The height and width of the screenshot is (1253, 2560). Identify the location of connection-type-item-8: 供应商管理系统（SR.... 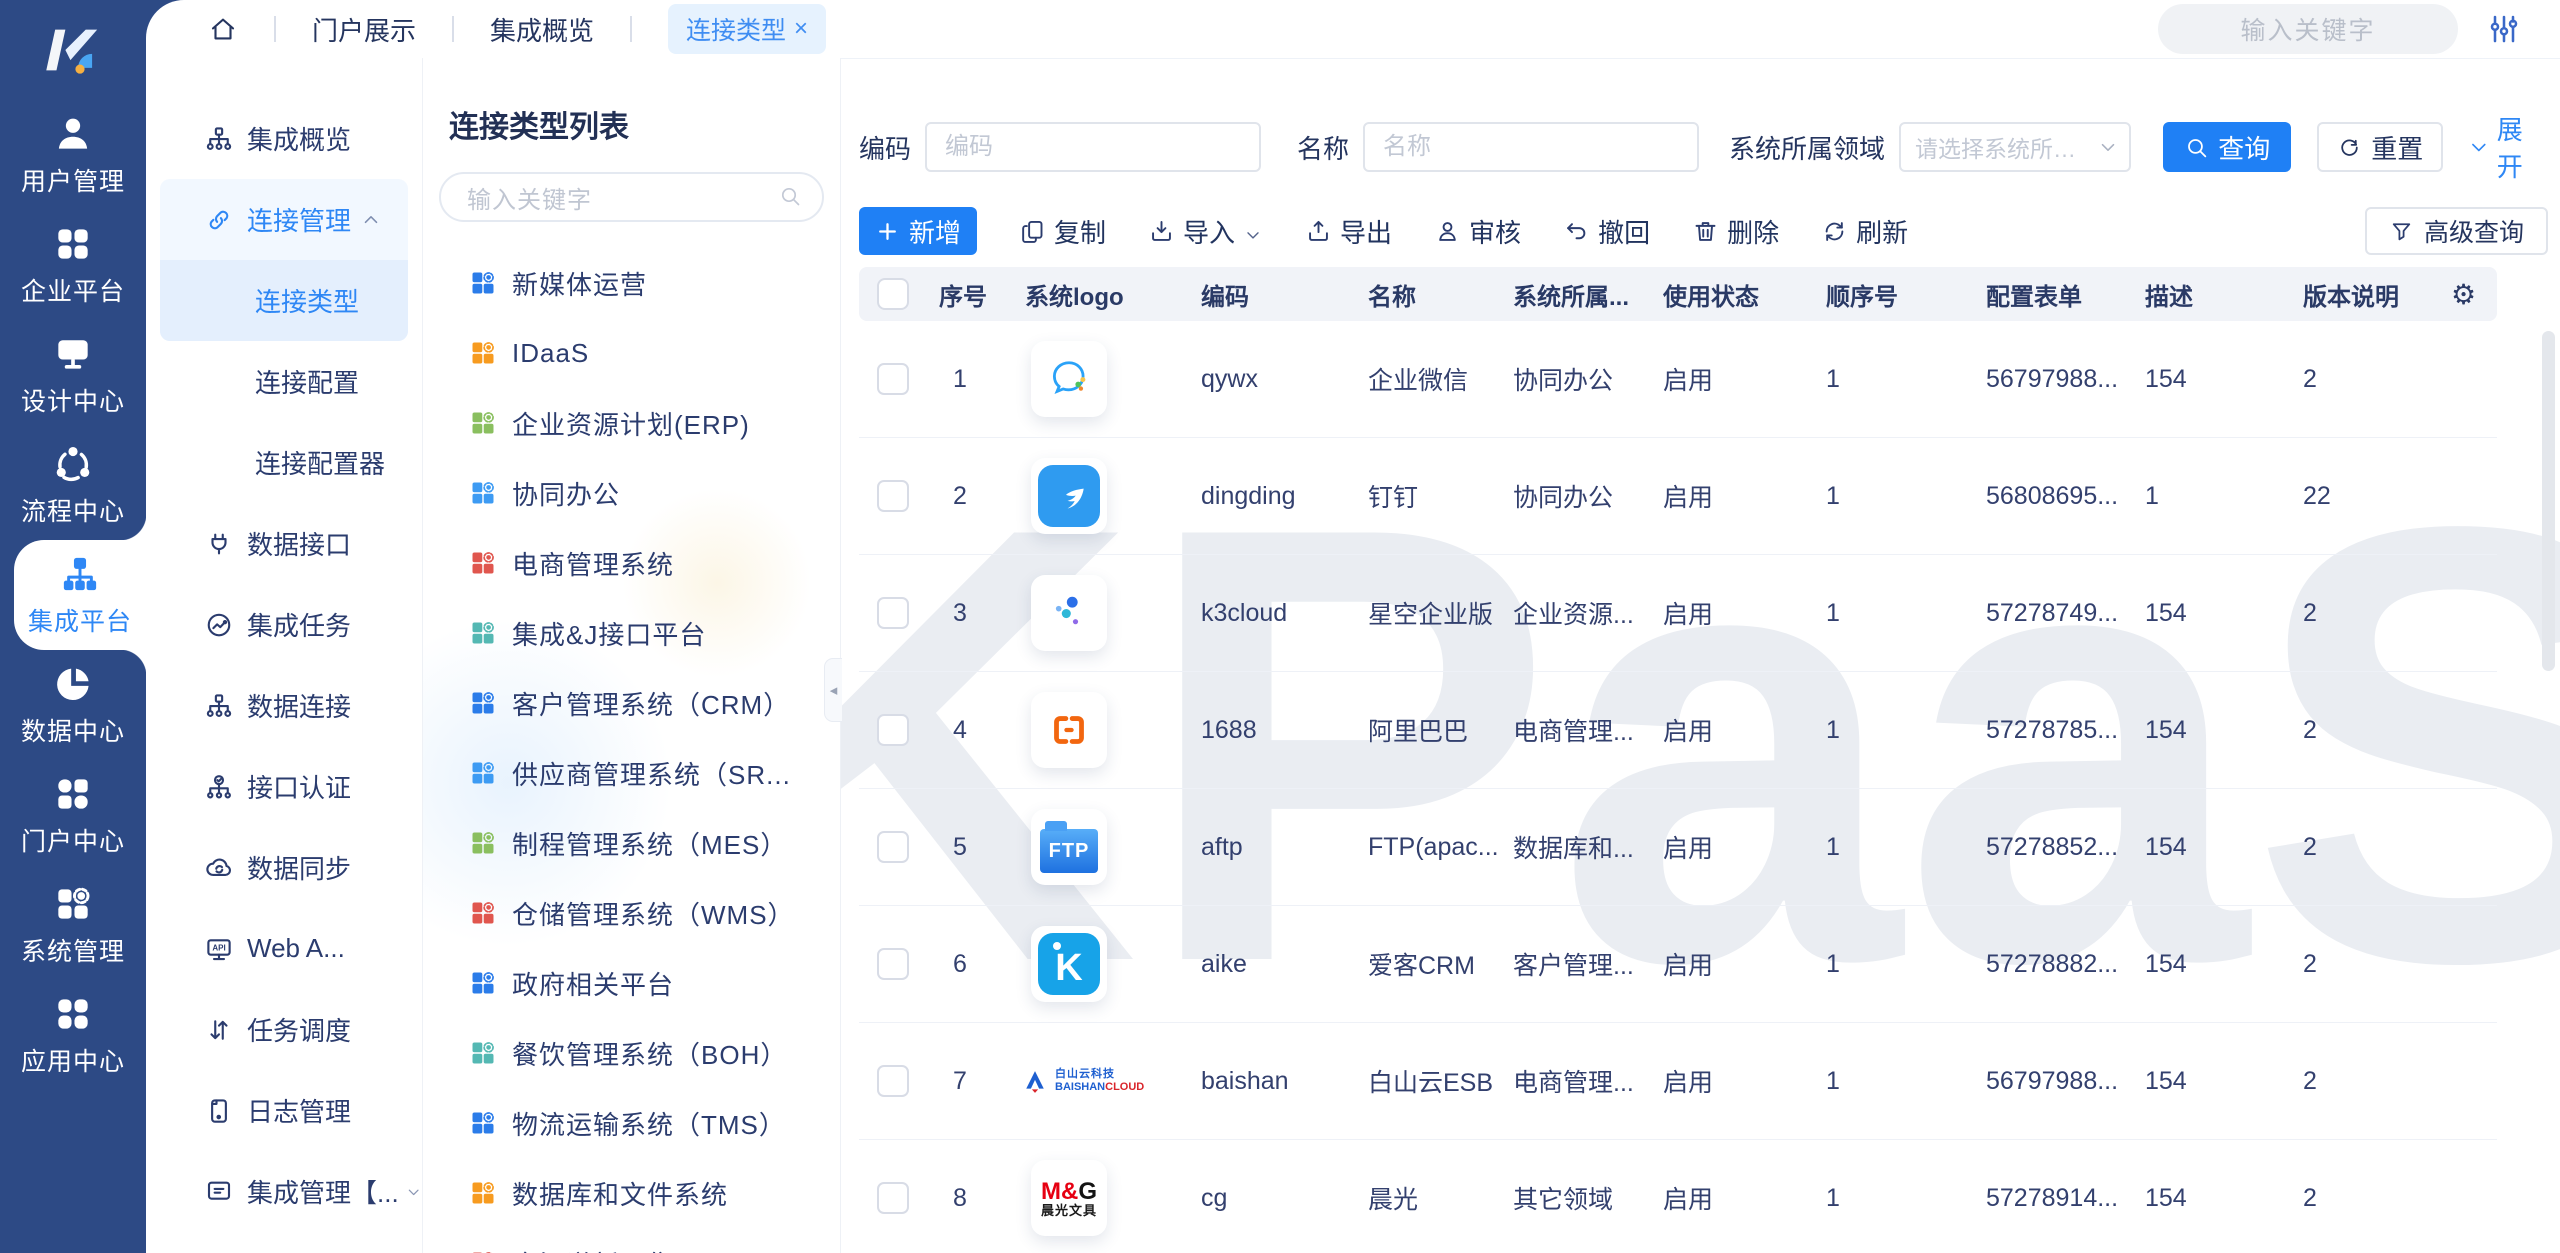
(631, 773).